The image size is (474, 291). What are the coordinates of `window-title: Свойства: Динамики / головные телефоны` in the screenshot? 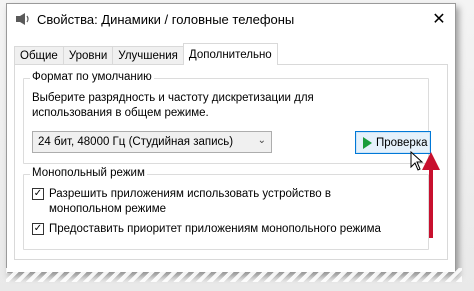 It's located at (166, 19).